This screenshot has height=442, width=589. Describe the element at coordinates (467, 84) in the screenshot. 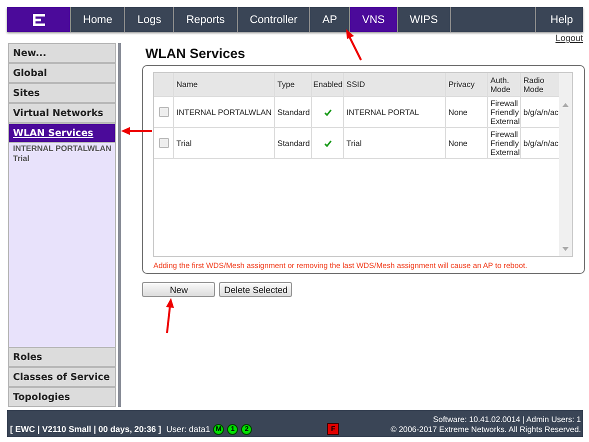

I see `column-header: Privacy` at that location.